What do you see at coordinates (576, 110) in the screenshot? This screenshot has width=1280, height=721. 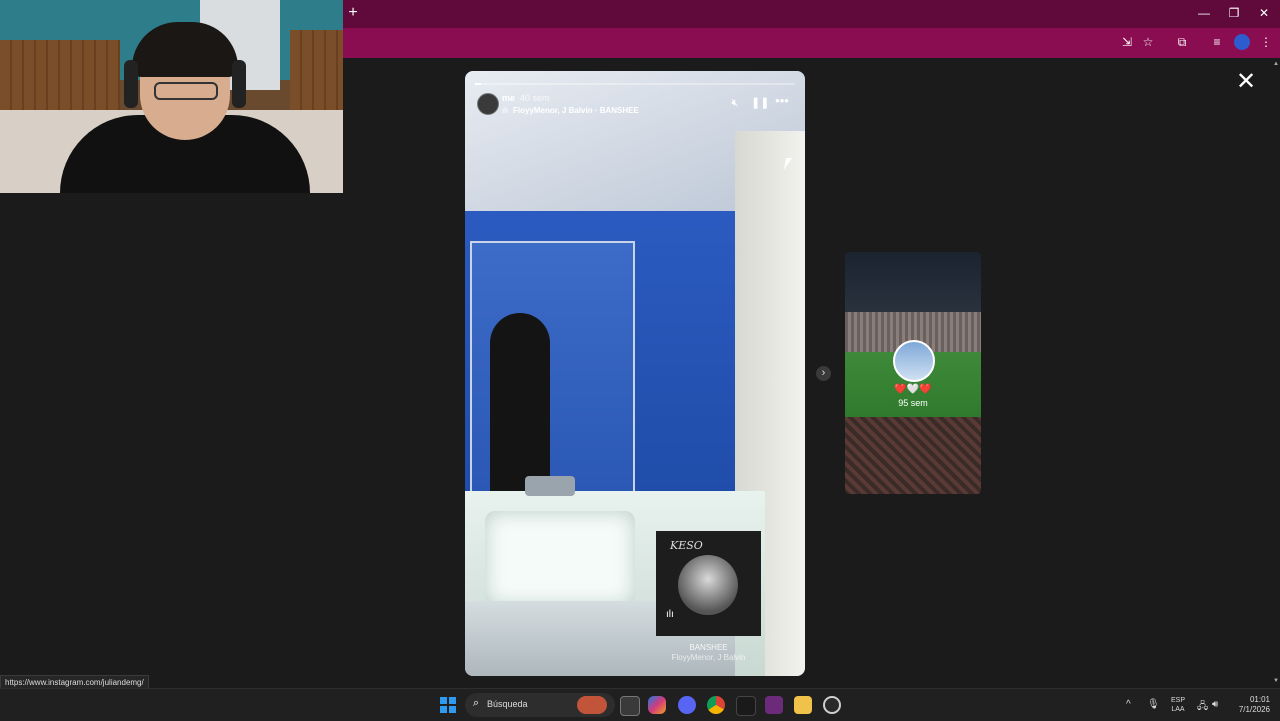 I see `story-song-link: FloyyMenor, J Balvin · BANSHEE` at bounding box center [576, 110].